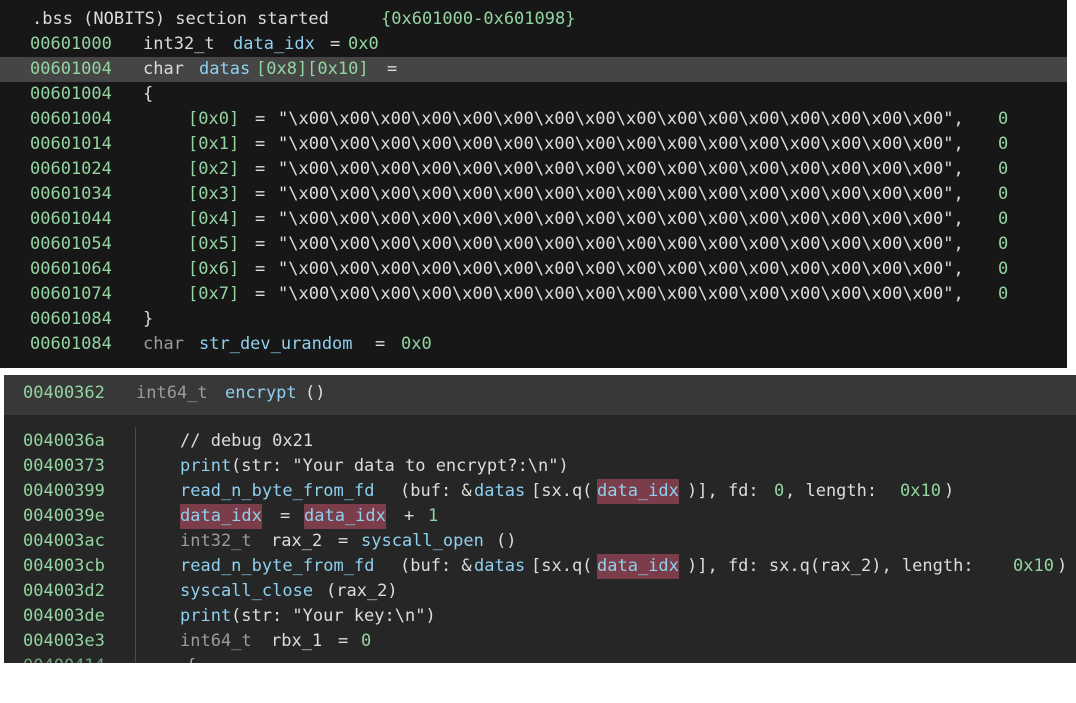  I want to click on address: 004003cb, so click(64, 566).